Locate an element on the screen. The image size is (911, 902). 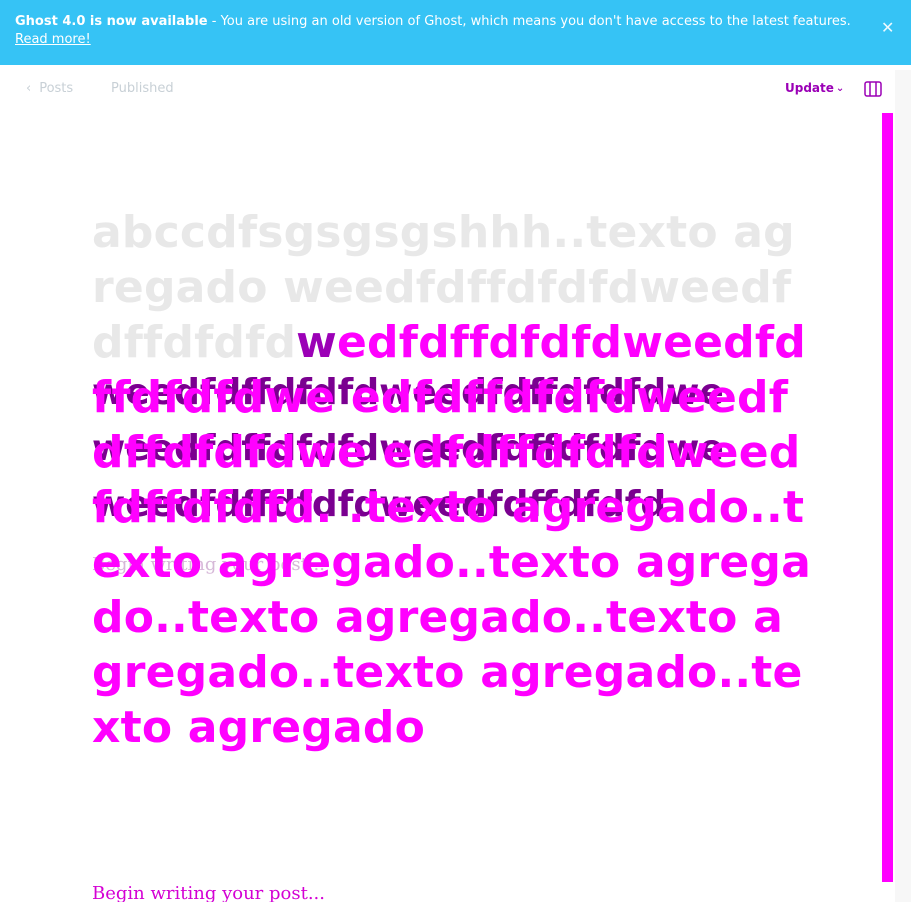
back-to-posts-link: ‹ Posts is located at coordinates (49, 88).